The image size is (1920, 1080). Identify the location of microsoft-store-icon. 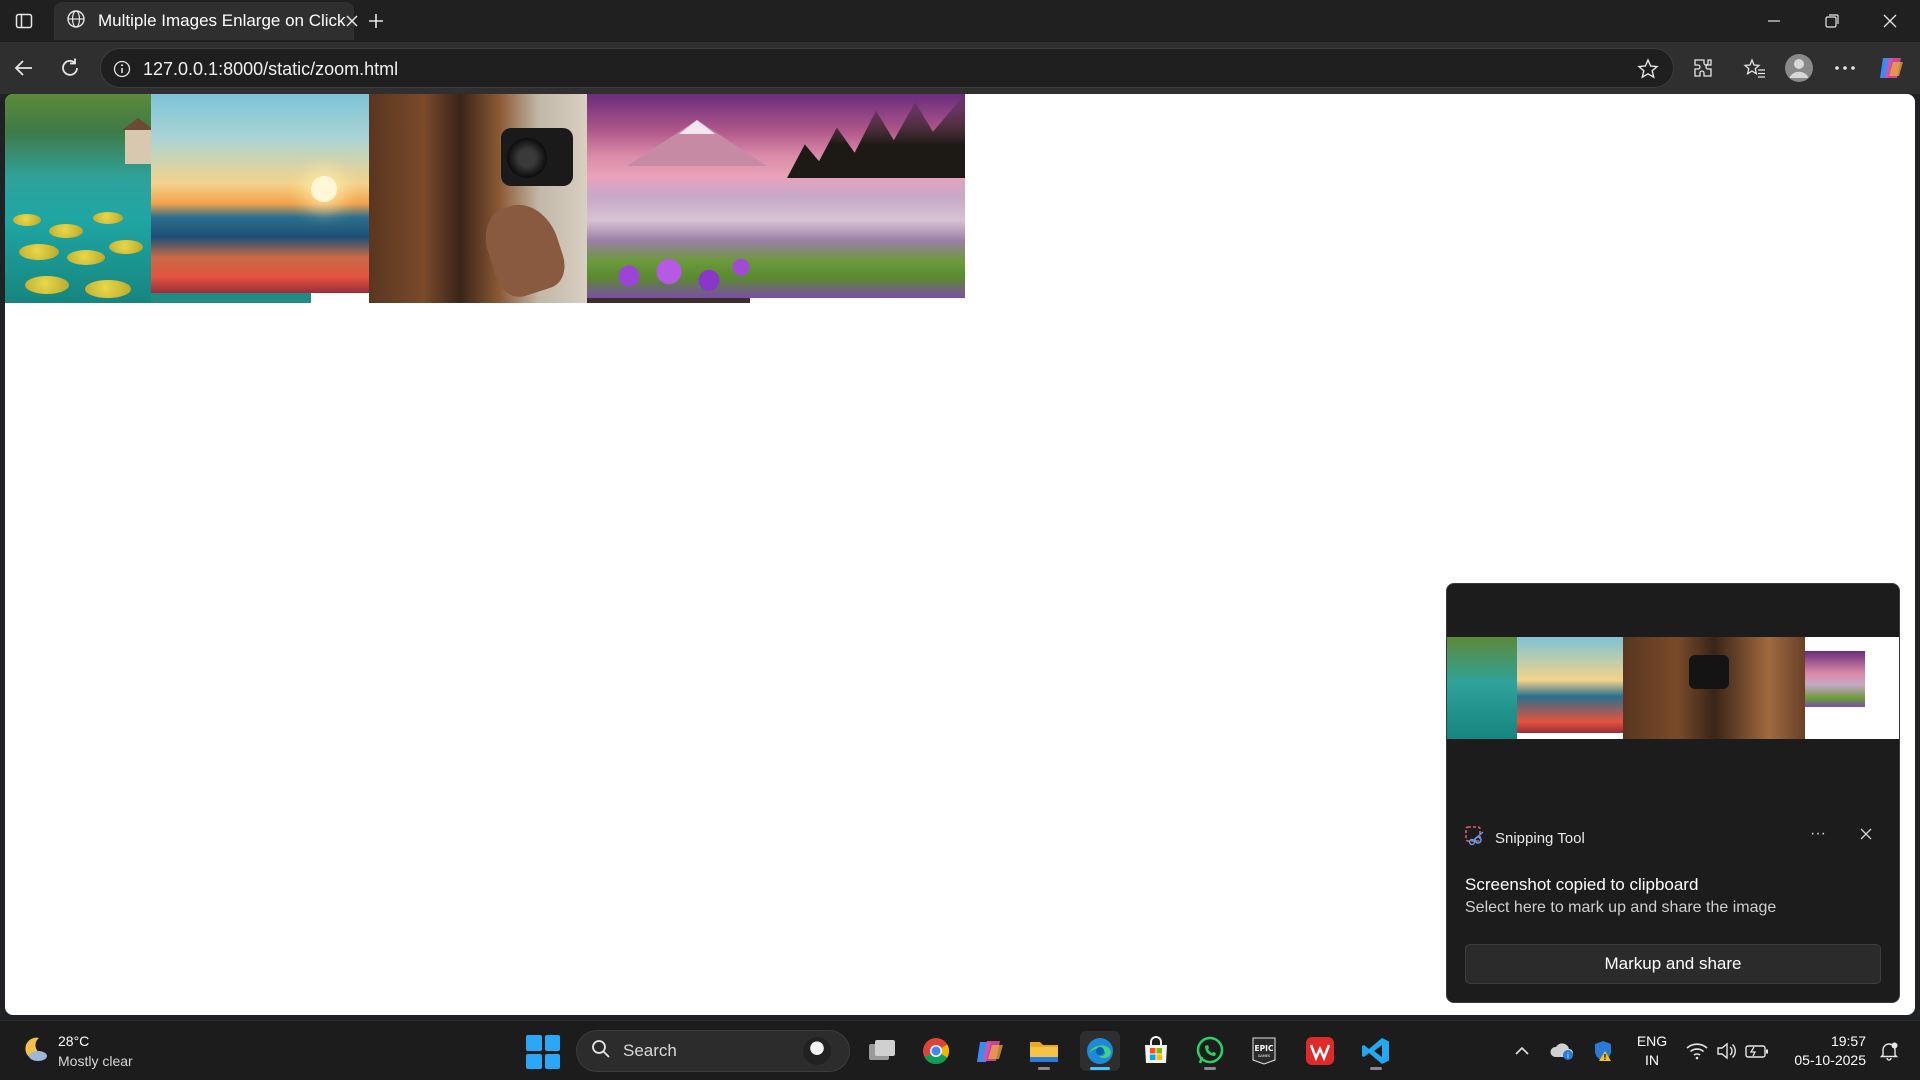
(1156, 1051).